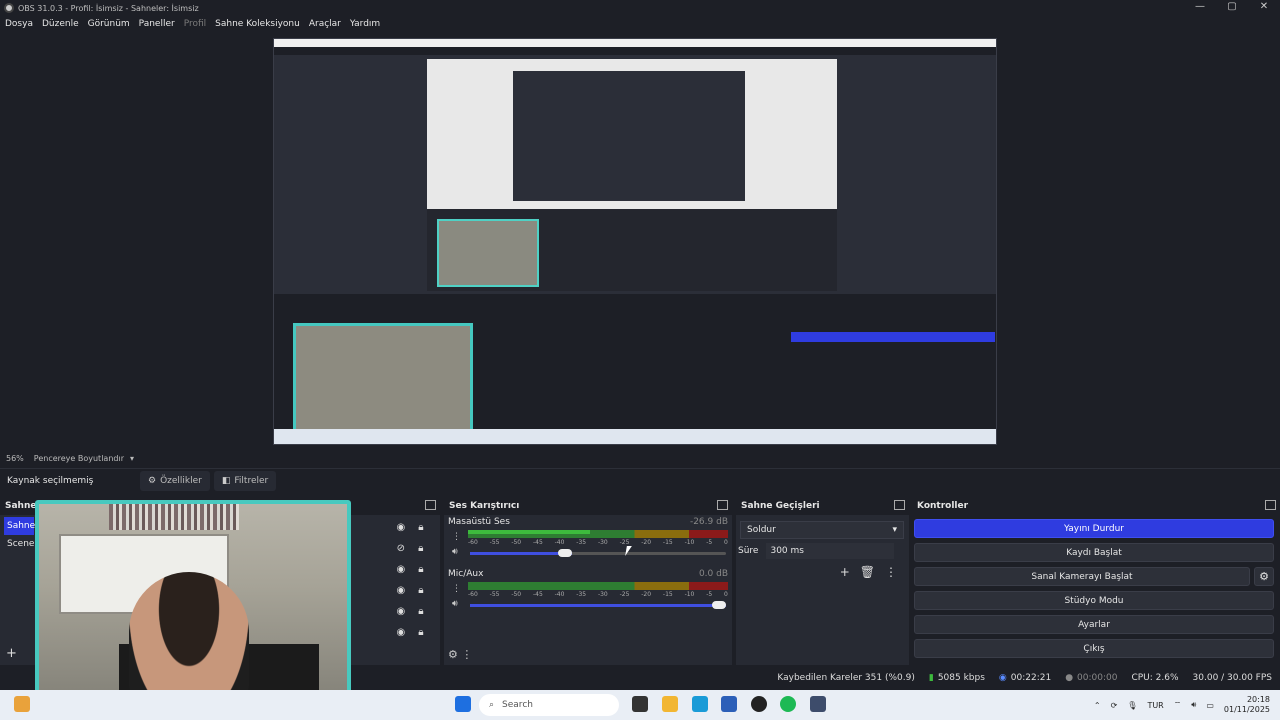  What do you see at coordinates (709, 542) in the screenshot?
I see `scale-tick: -5` at bounding box center [709, 542].